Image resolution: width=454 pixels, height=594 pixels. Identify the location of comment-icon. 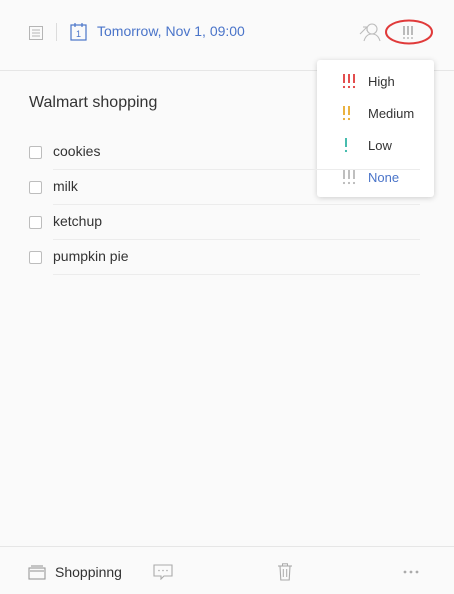
(163, 572).